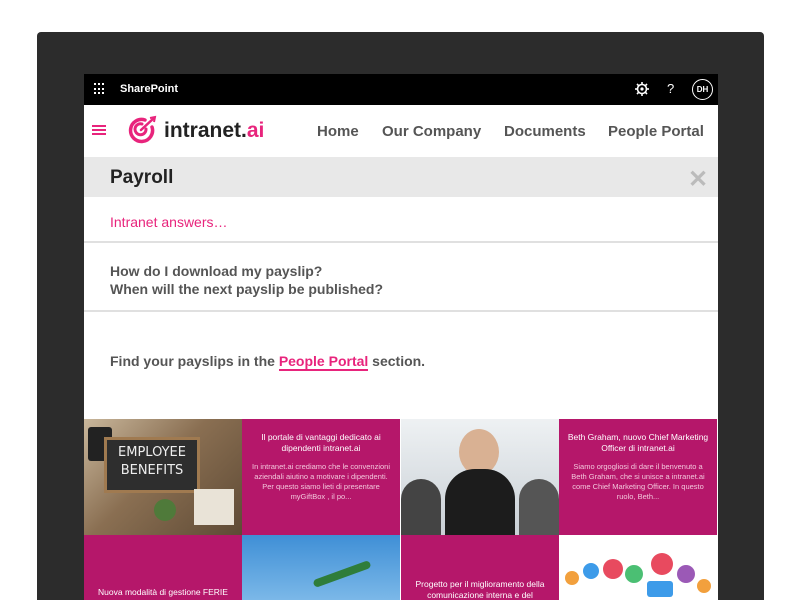 The image size is (800, 600). Describe the element at coordinates (401, 89) in the screenshot. I see `sharepoint-suite-bar: SharePoint ? DH` at that location.